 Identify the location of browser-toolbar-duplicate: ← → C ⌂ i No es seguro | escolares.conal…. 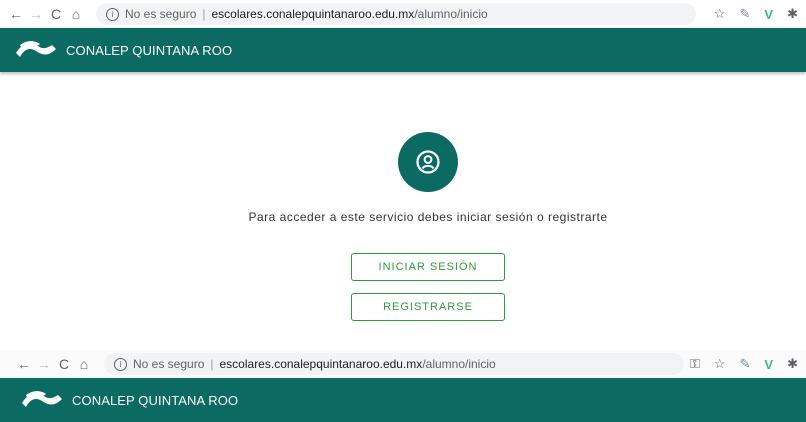
(403, 364).